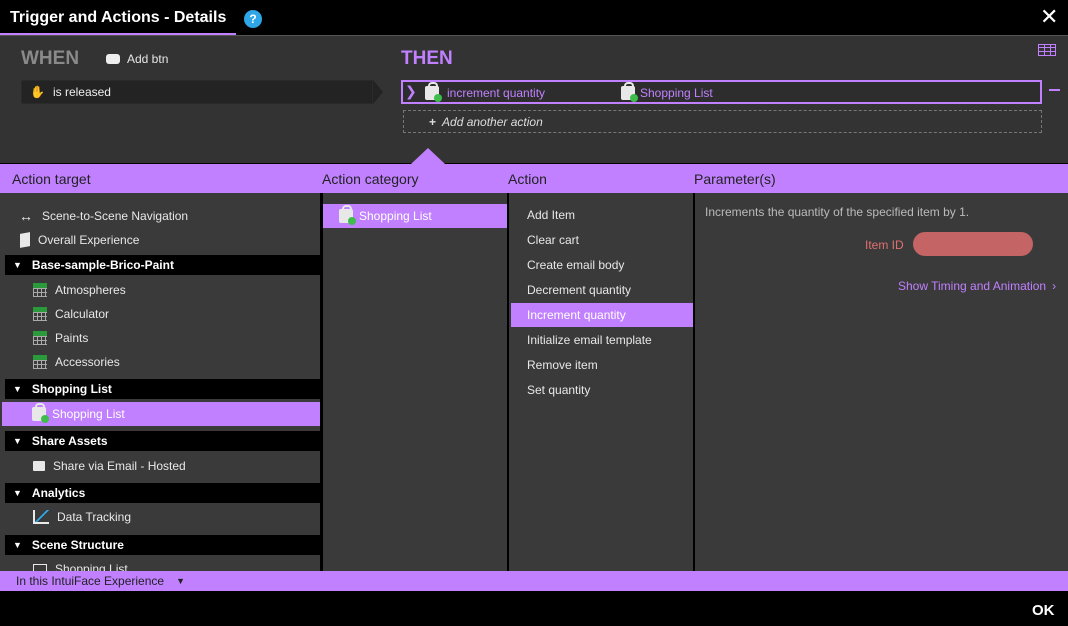 The image size is (1068, 626). I want to click on action-verb: increment quantity, so click(485, 92).